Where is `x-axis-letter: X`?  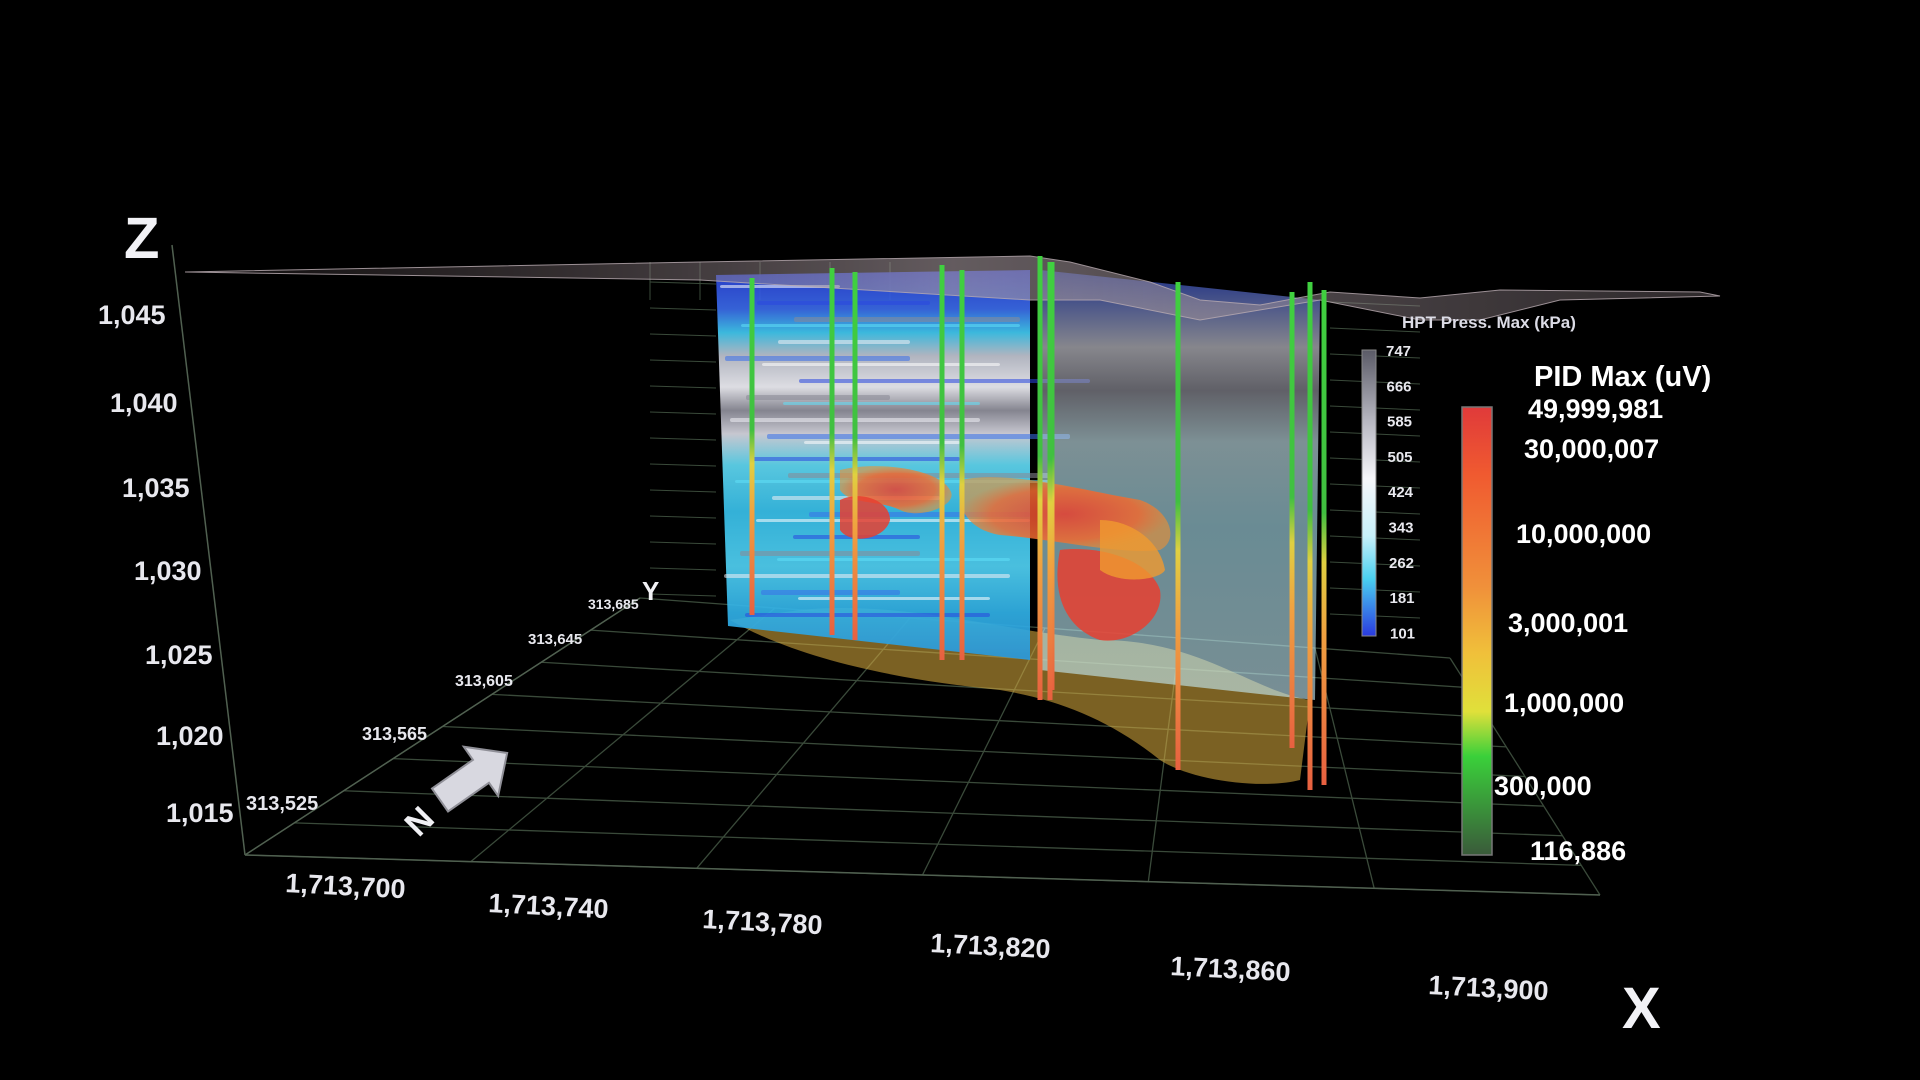
x-axis-letter: X is located at coordinates (1641, 1008).